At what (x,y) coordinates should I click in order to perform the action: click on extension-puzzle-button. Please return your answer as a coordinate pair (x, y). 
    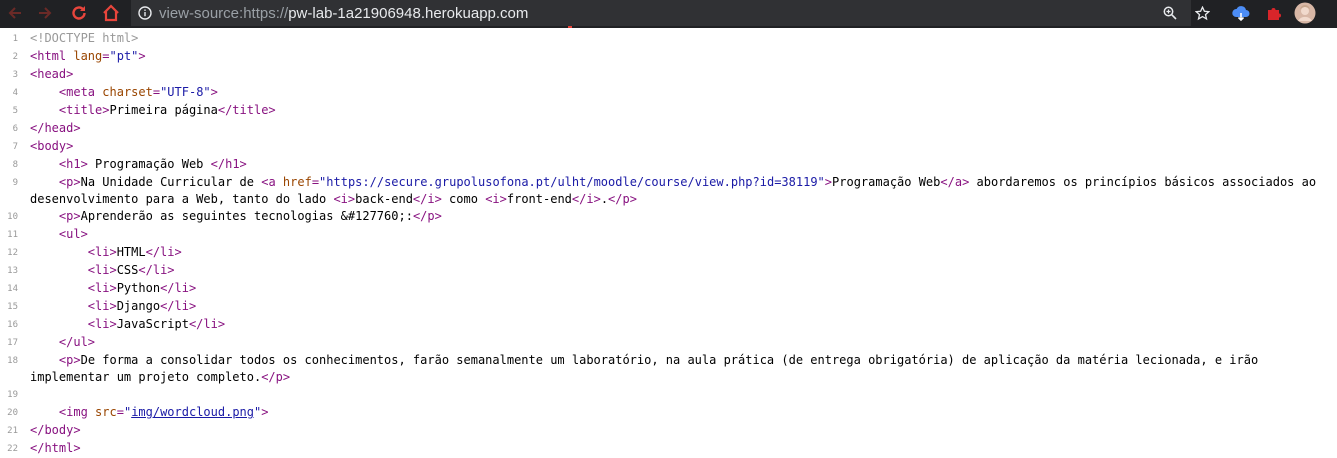
    Looking at the image, I should click on (1274, 13).